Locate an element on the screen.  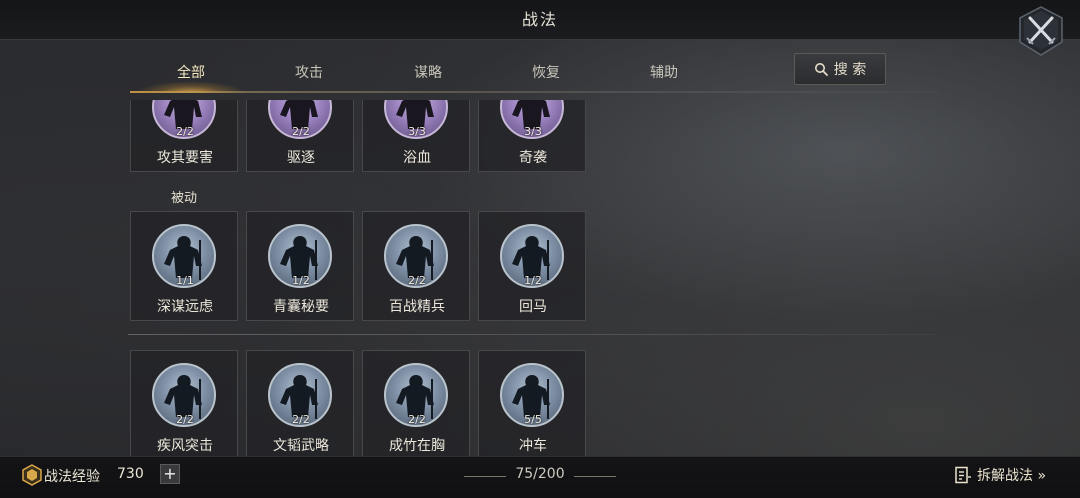
tactic-card: 2/2 百战精兵 is located at coordinates (416, 266).